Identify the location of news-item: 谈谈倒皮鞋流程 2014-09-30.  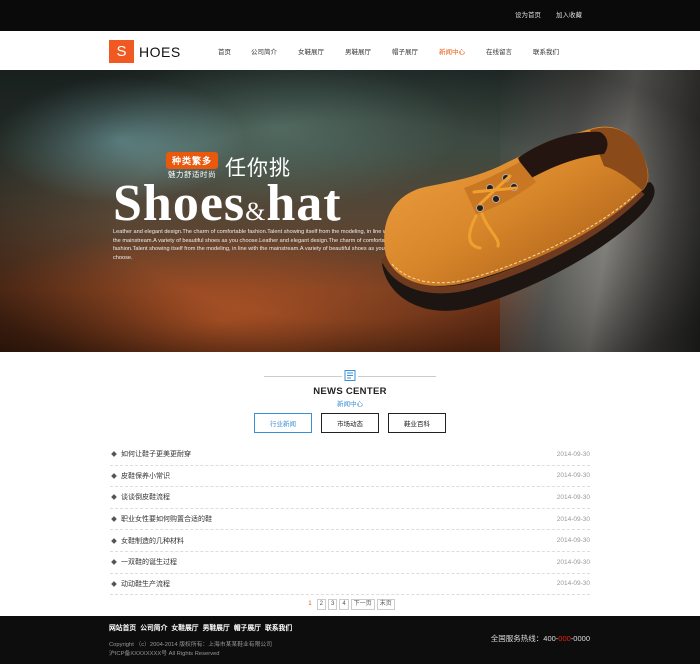
(350, 498).